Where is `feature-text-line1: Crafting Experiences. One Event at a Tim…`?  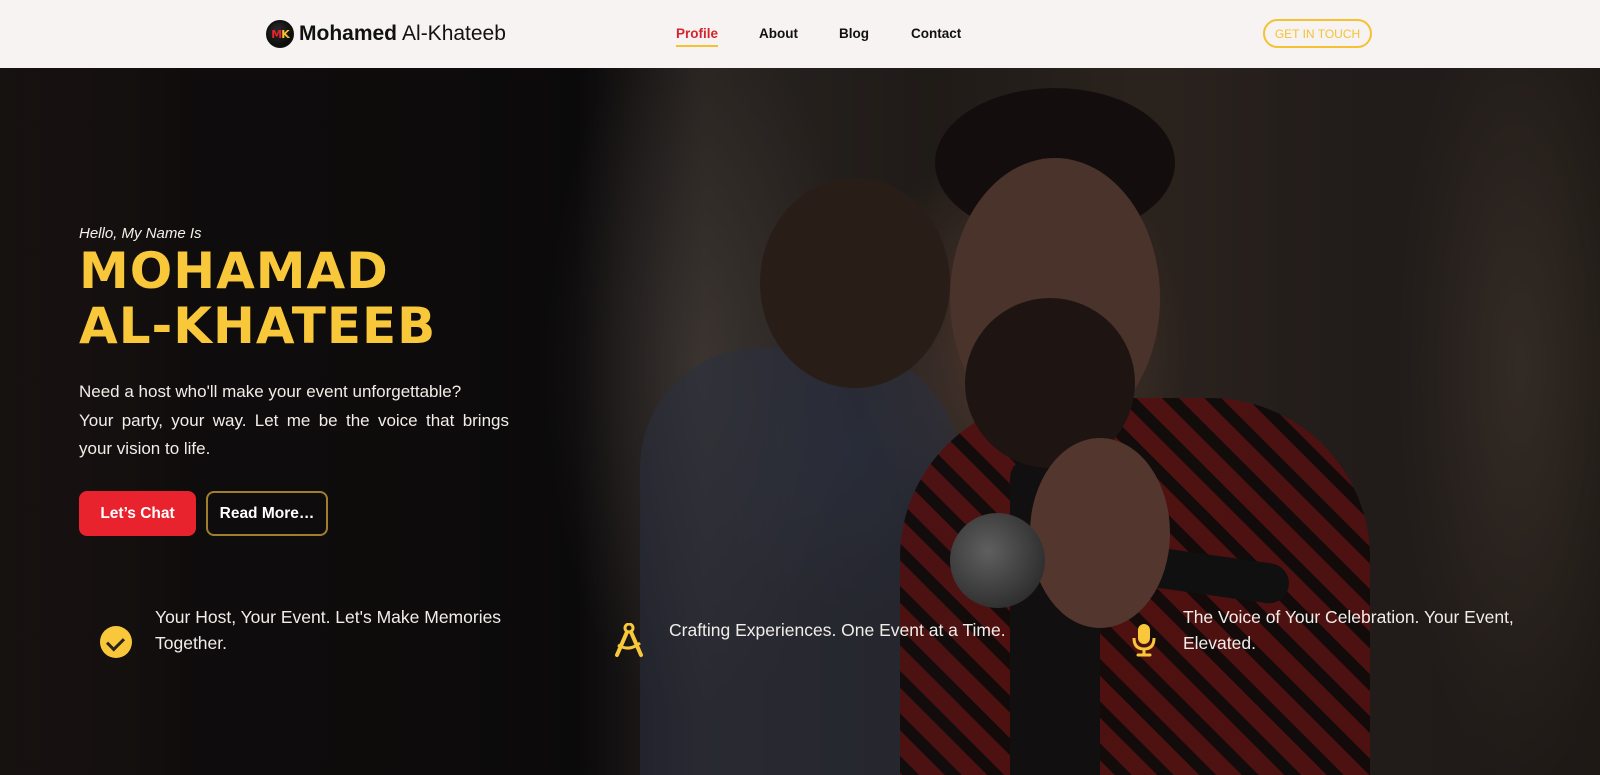
feature-text-line1: Crafting Experiences. One Event at a Tim… is located at coordinates (837, 630).